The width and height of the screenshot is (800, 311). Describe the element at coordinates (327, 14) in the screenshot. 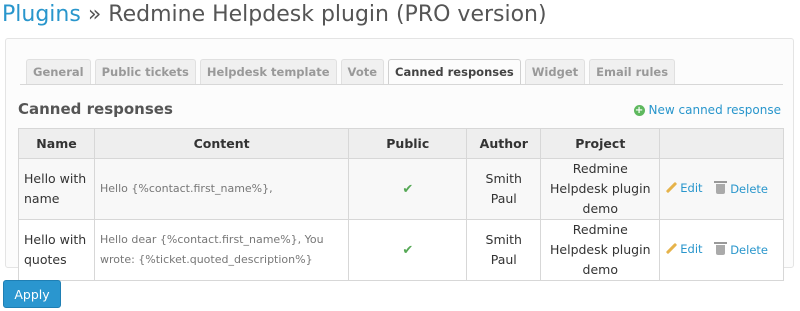

I see `plugin-title: Redmine Helpdesk plugin (PRO version)` at that location.